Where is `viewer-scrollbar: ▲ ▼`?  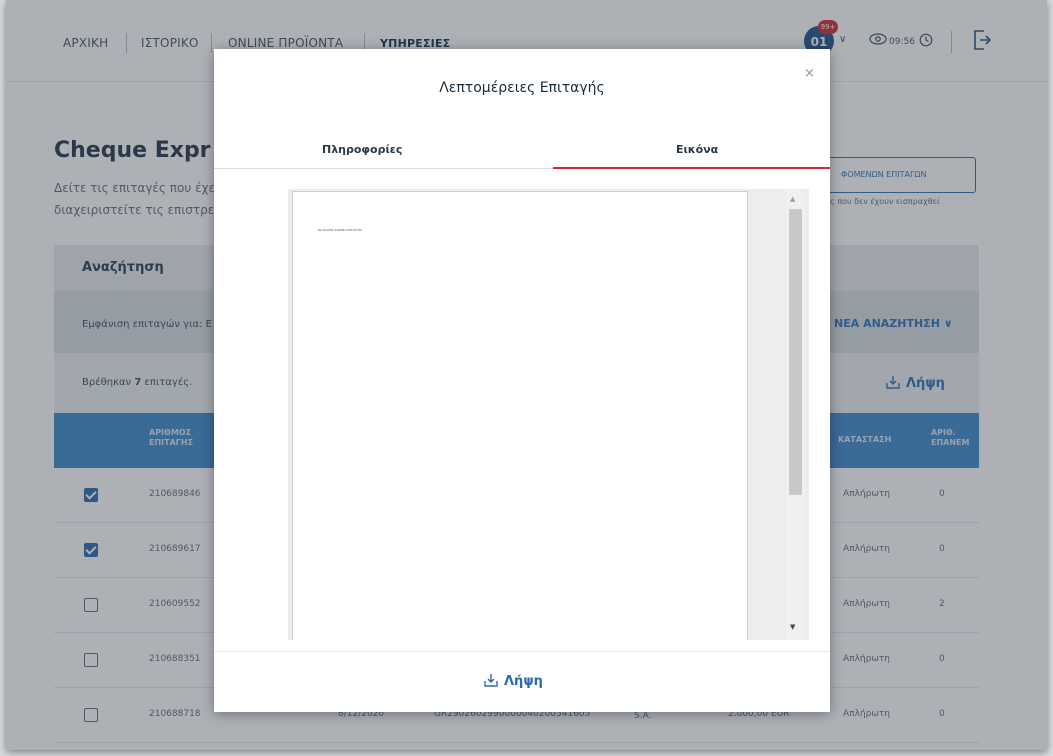
viewer-scrollbar: ▲ ▼ is located at coordinates (795, 414).